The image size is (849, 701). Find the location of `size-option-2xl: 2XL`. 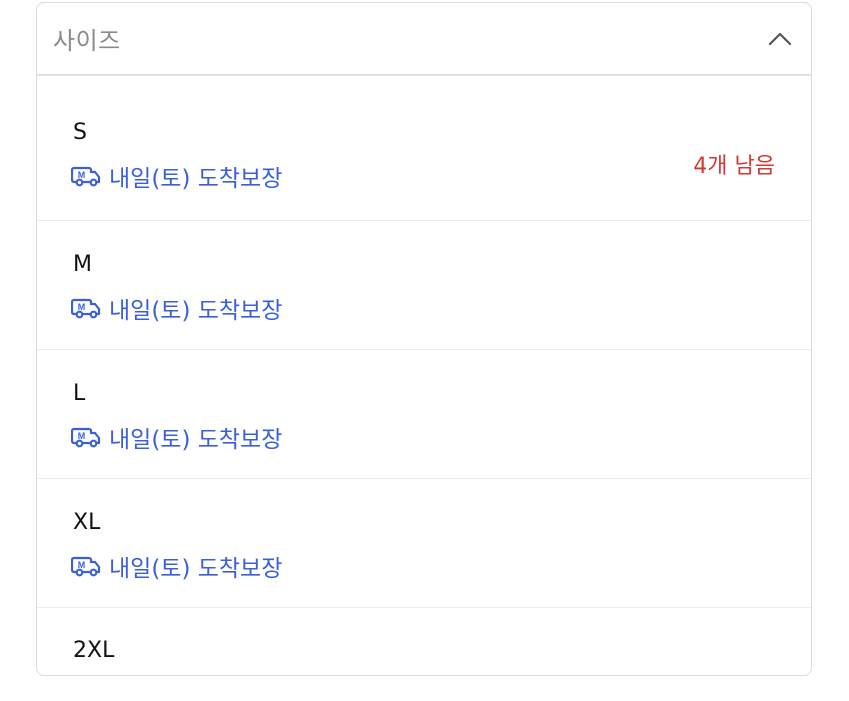

size-option-2xl: 2XL is located at coordinates (424, 641).